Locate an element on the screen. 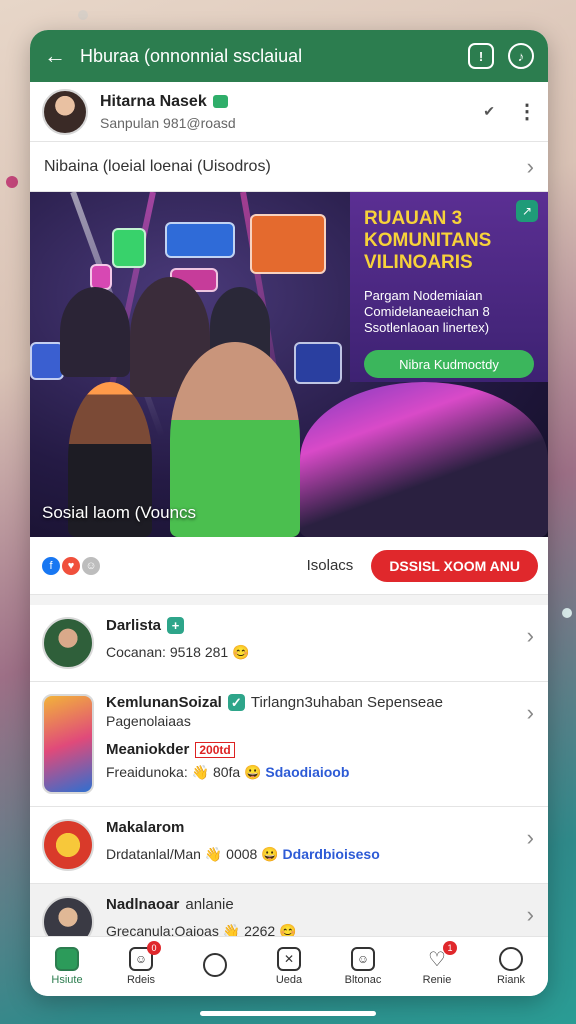 The height and width of the screenshot is (1024, 576). section-label: Nibaina (loeial loenai (Uisodros) is located at coordinates (157, 166).